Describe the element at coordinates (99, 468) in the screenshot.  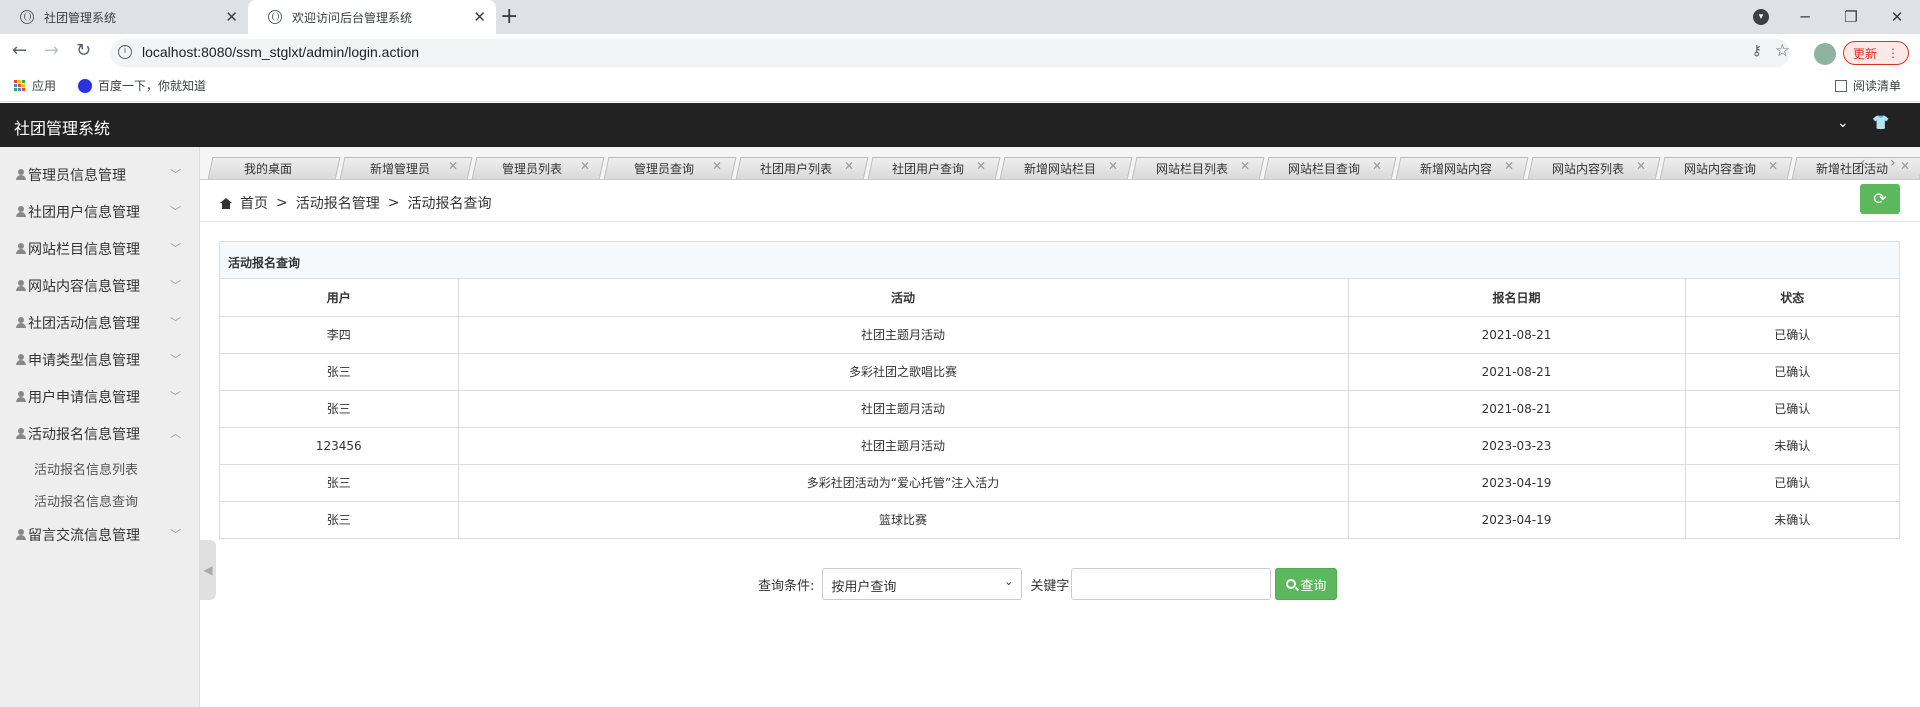
I see `sidebar-subitem-signup-list: 活动报名信息列表` at that location.